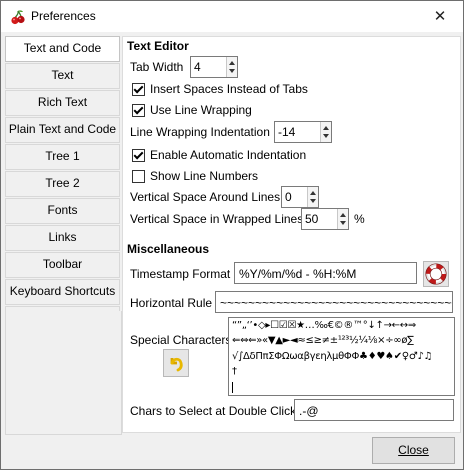 This screenshot has width=464, height=470. Describe the element at coordinates (62, 49) in the screenshot. I see `sidebar-item-text-and-code: Text and Code` at that location.